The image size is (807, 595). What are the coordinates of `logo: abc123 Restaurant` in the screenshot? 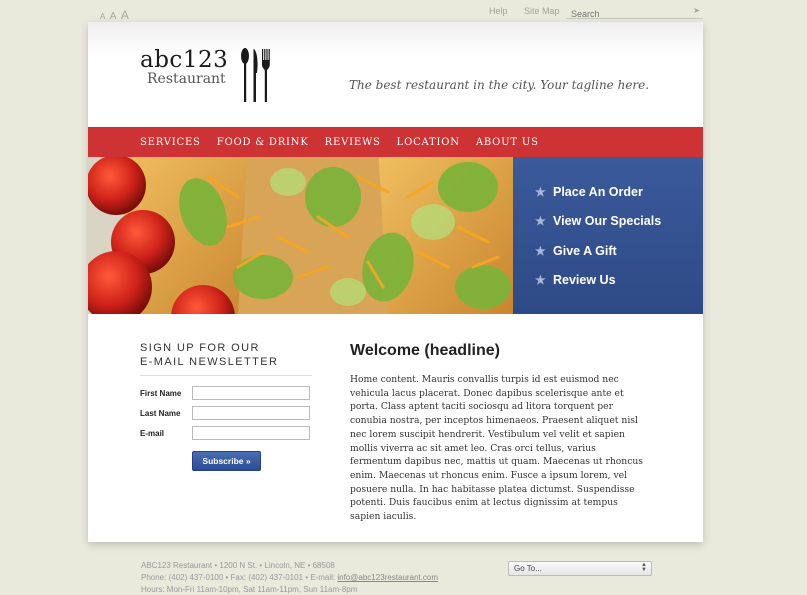 It's located at (184, 67).